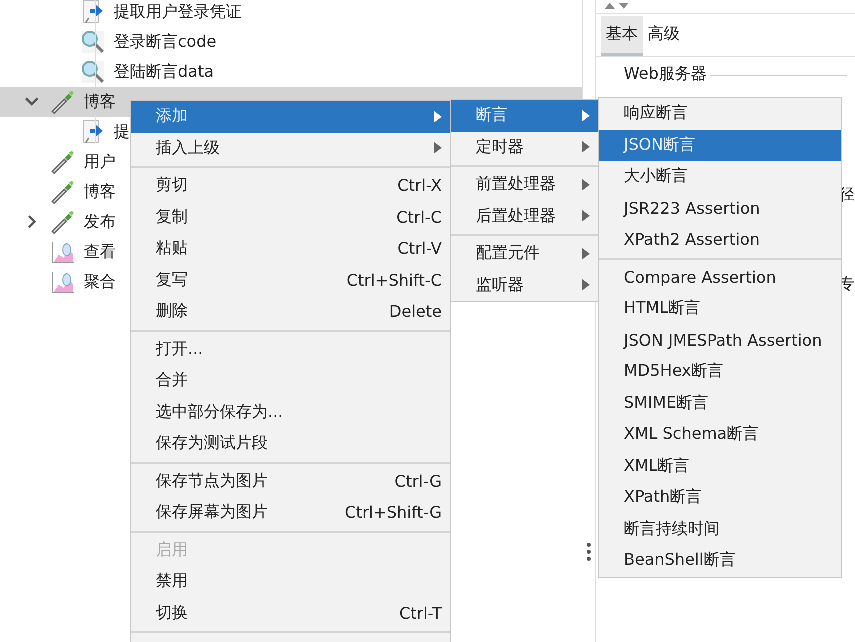  What do you see at coordinates (720, 560) in the screenshot?
I see `menu-item: BeanShell断言` at bounding box center [720, 560].